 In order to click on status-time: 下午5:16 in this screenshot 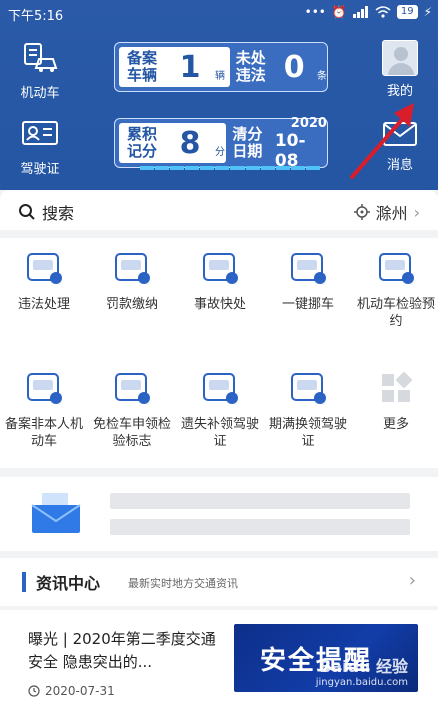, I will do `click(36, 16)`.